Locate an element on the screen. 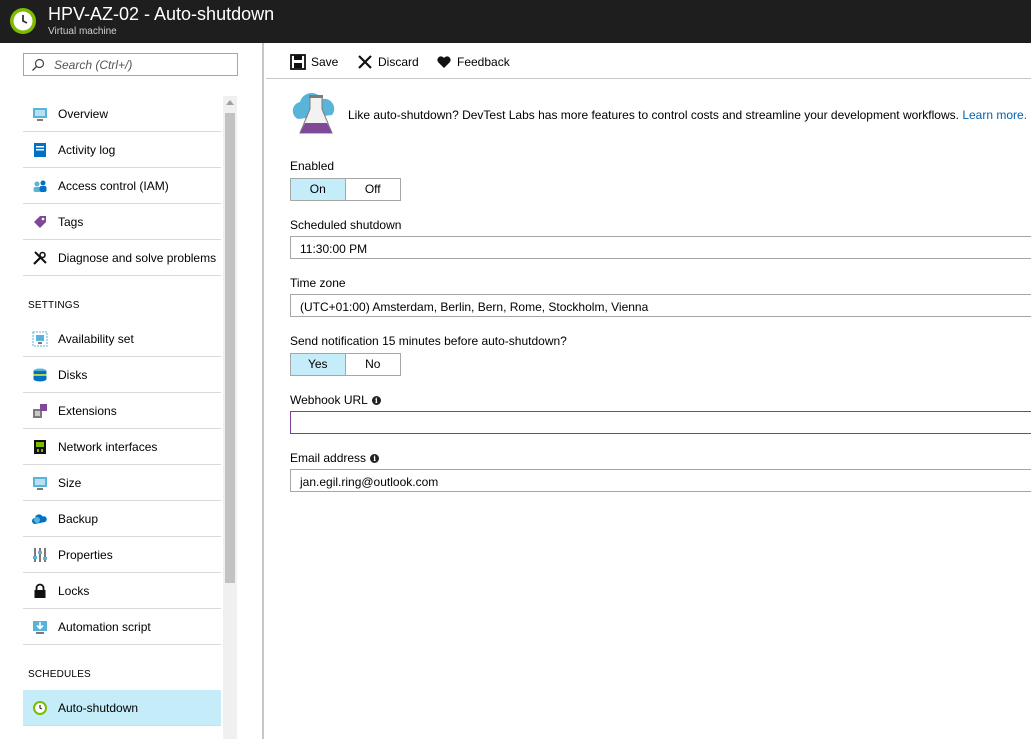 This screenshot has height=739, width=1031. activity-log-icon is located at coordinates (40, 150).